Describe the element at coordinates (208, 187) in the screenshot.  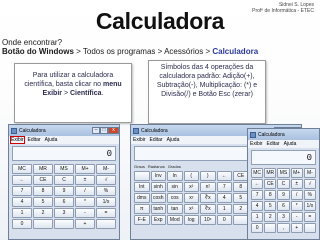
I see `calc-key: n!` at that location.